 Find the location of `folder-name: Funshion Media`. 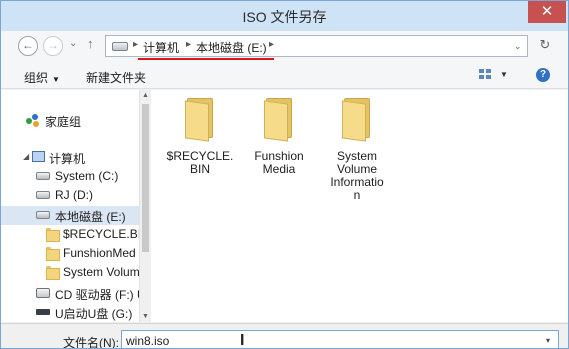

folder-name: Funshion Media is located at coordinates (279, 162).